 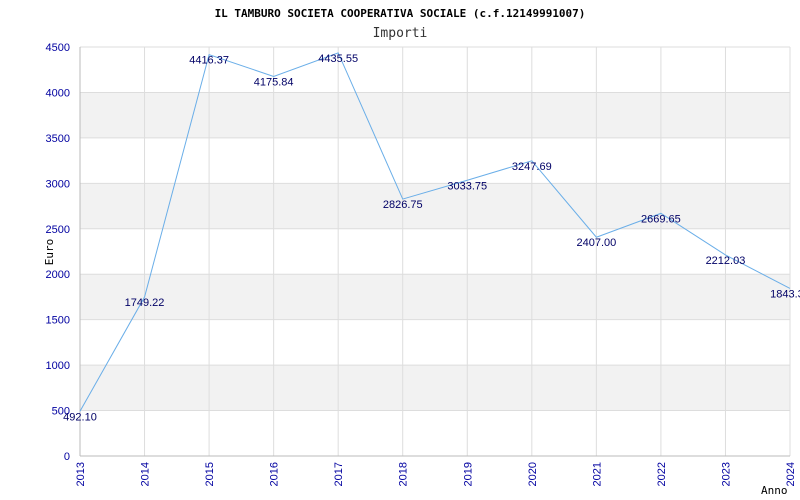 I want to click on y-tick-label: 3000, so click(x=58, y=184).